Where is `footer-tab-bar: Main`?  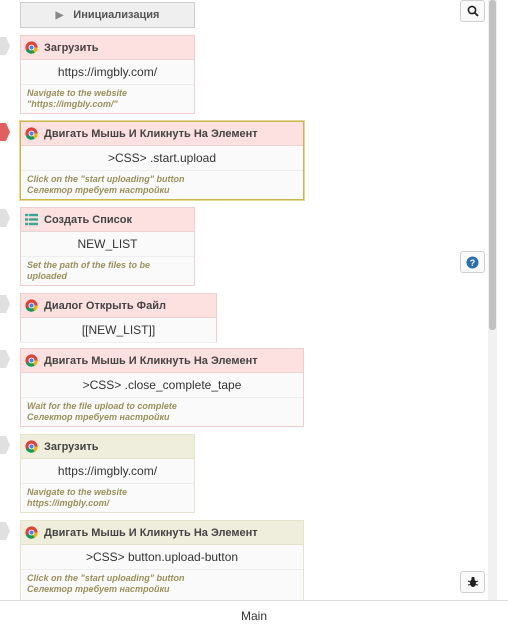 footer-tab-bar: Main is located at coordinates (254, 615).